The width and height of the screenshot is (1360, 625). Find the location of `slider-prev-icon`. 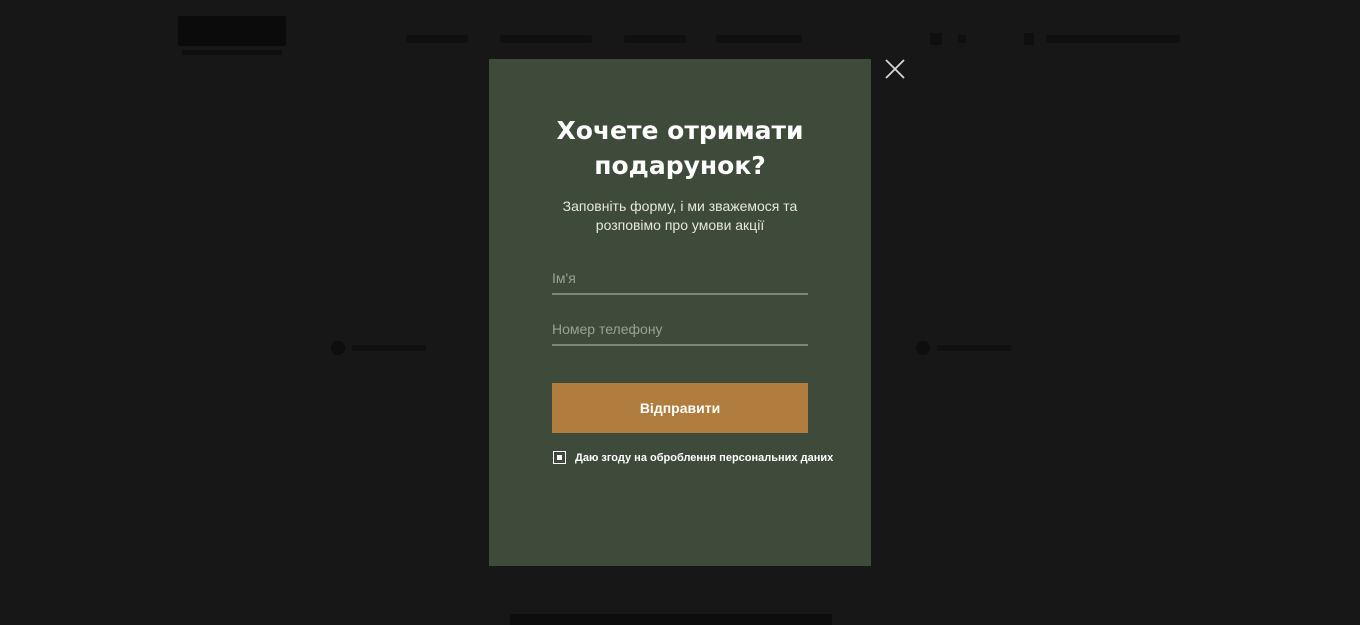

slider-prev-icon is located at coordinates (338, 348).